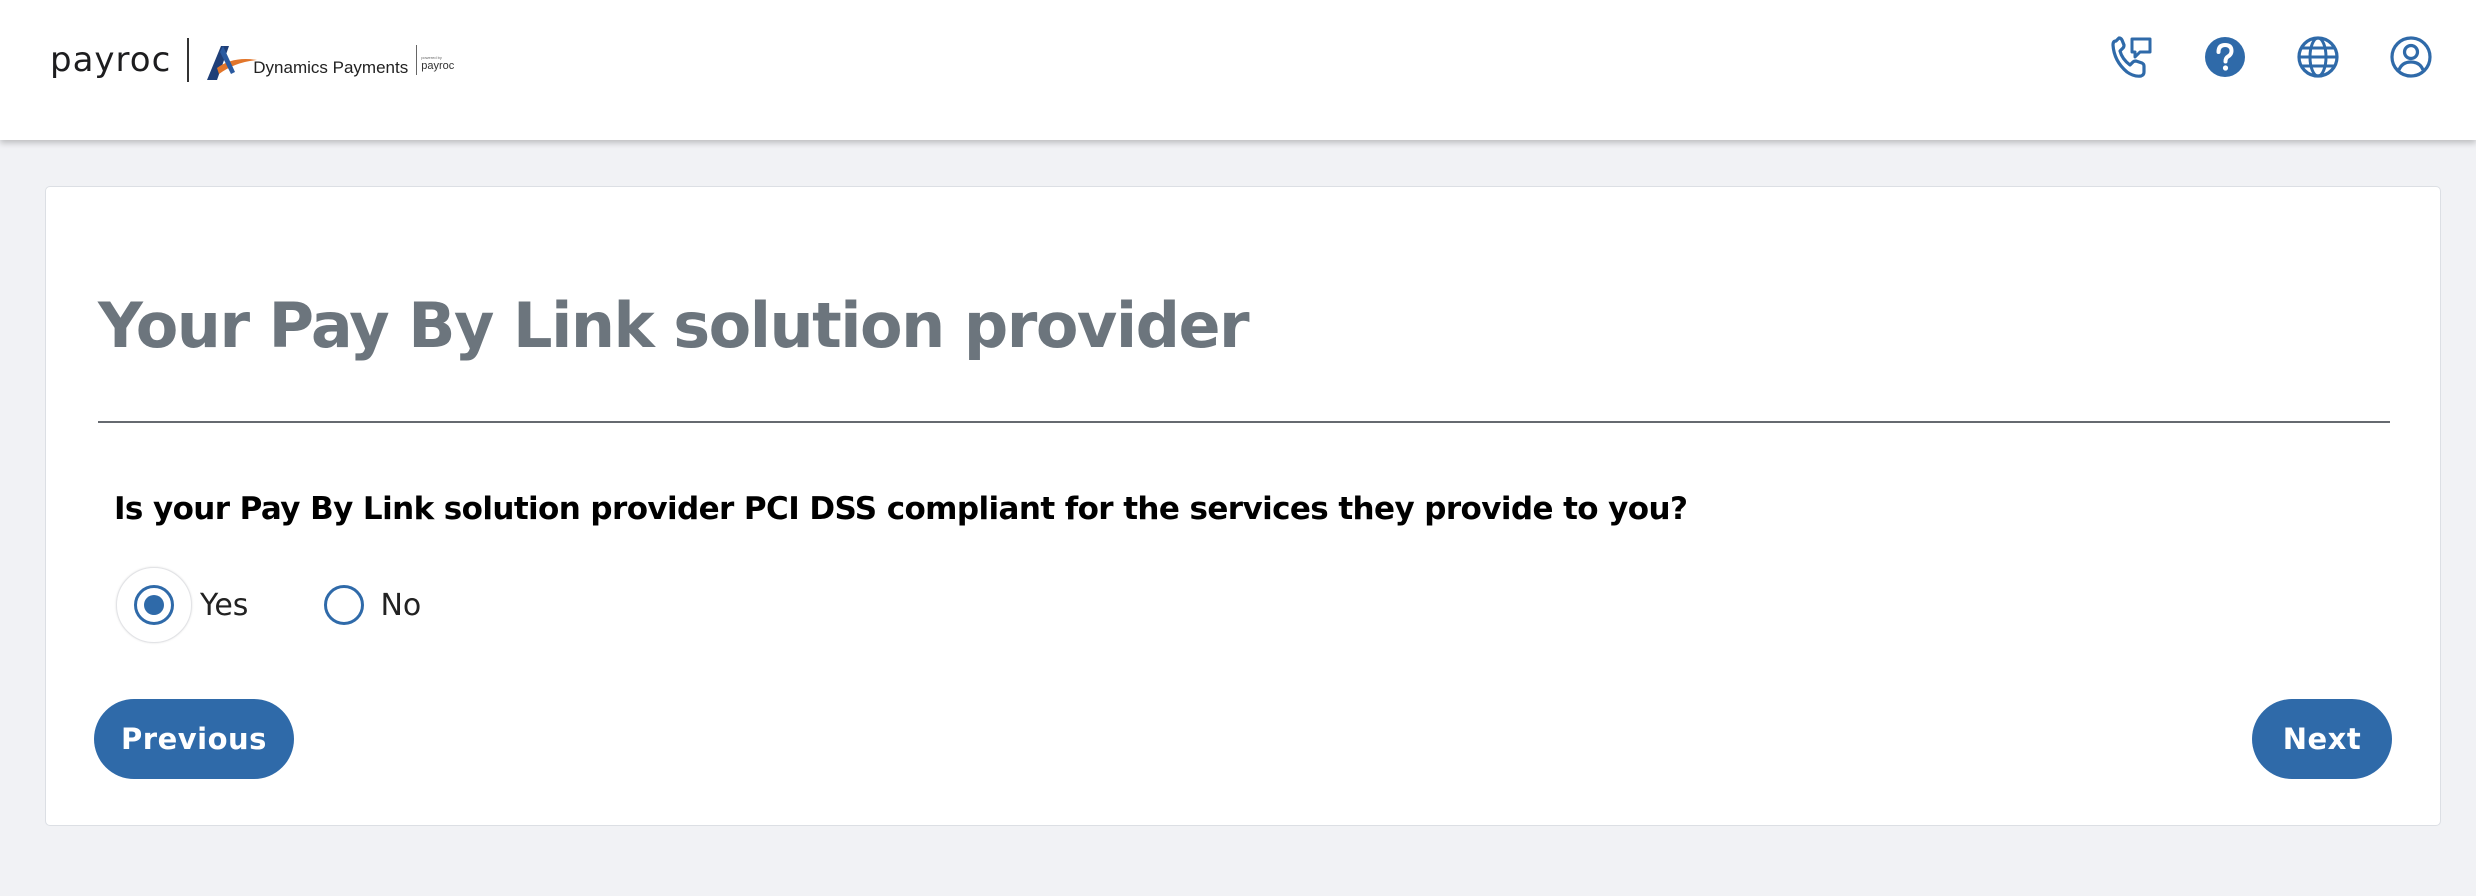 The width and height of the screenshot is (2476, 896). I want to click on radio-focus-ring, so click(154, 605).